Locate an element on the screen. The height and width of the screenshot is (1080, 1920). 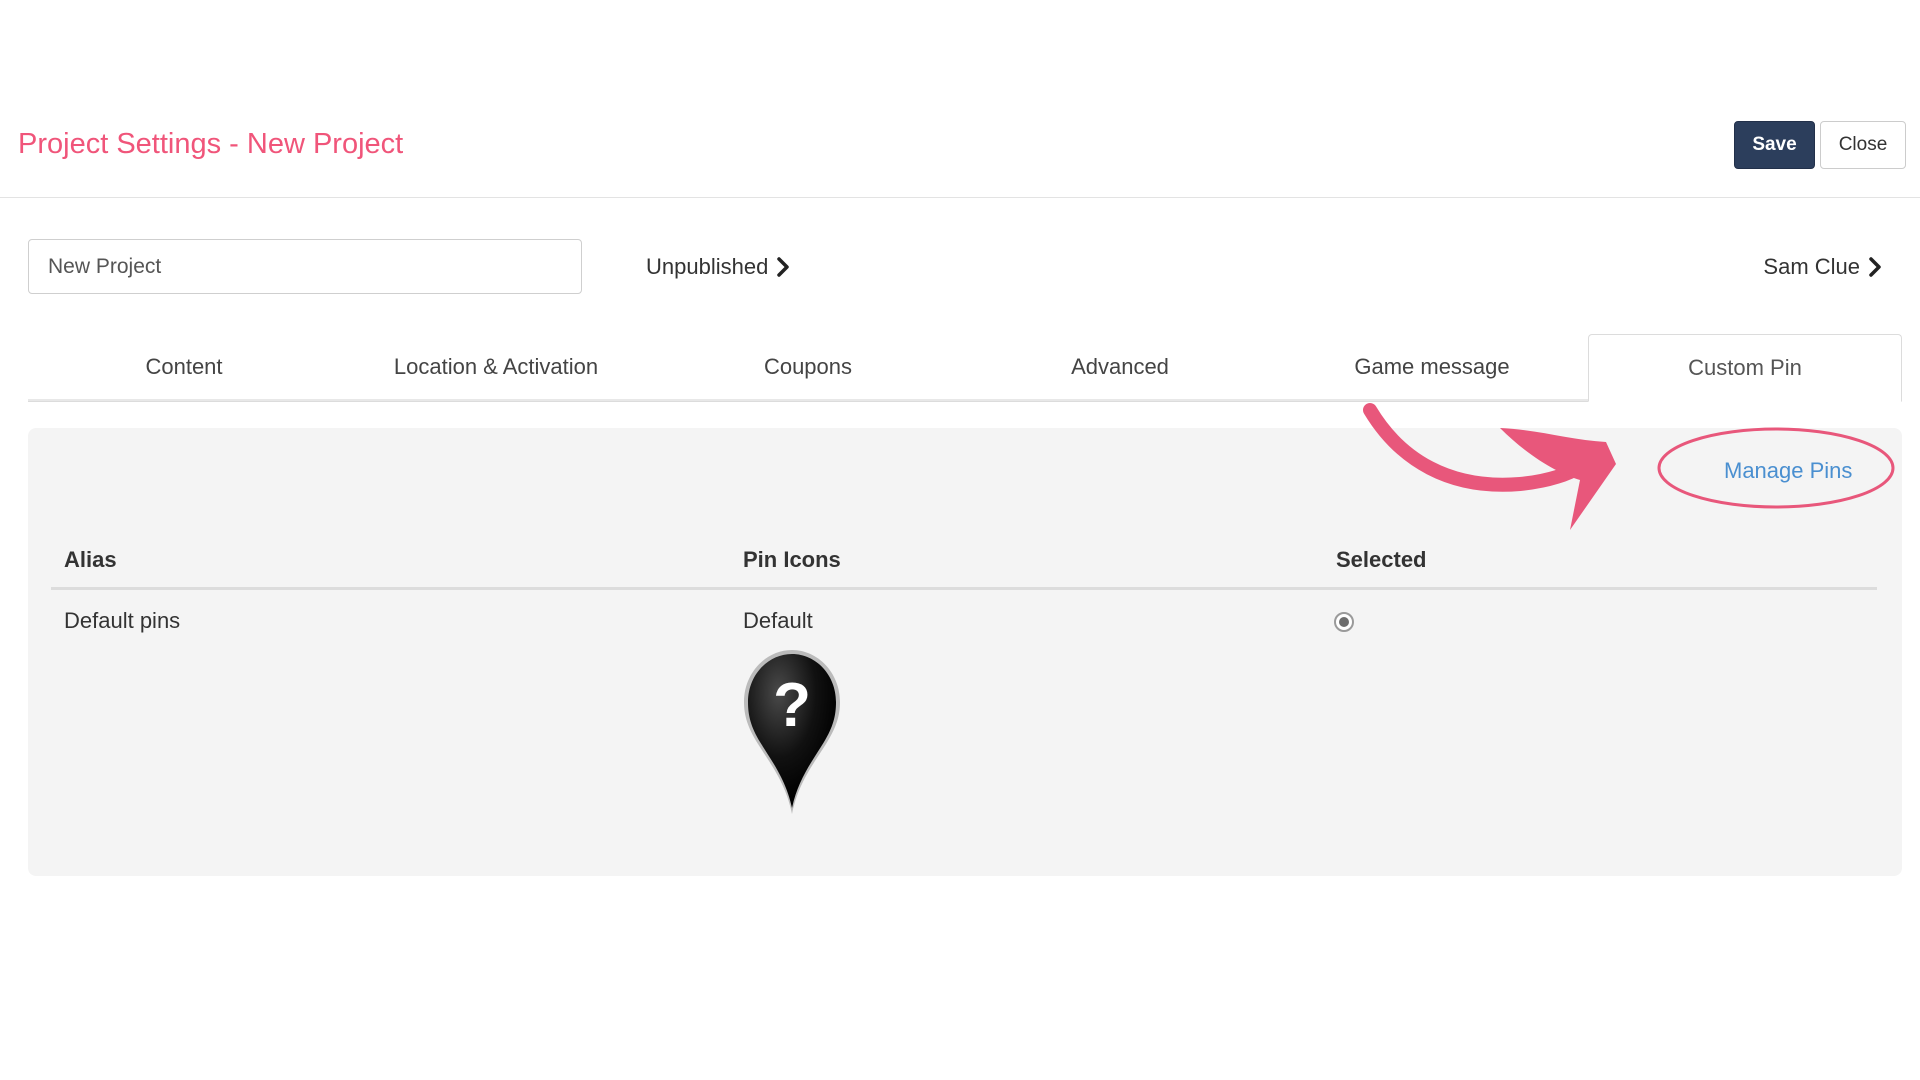
tab-coupons: Coupons is located at coordinates (808, 367).